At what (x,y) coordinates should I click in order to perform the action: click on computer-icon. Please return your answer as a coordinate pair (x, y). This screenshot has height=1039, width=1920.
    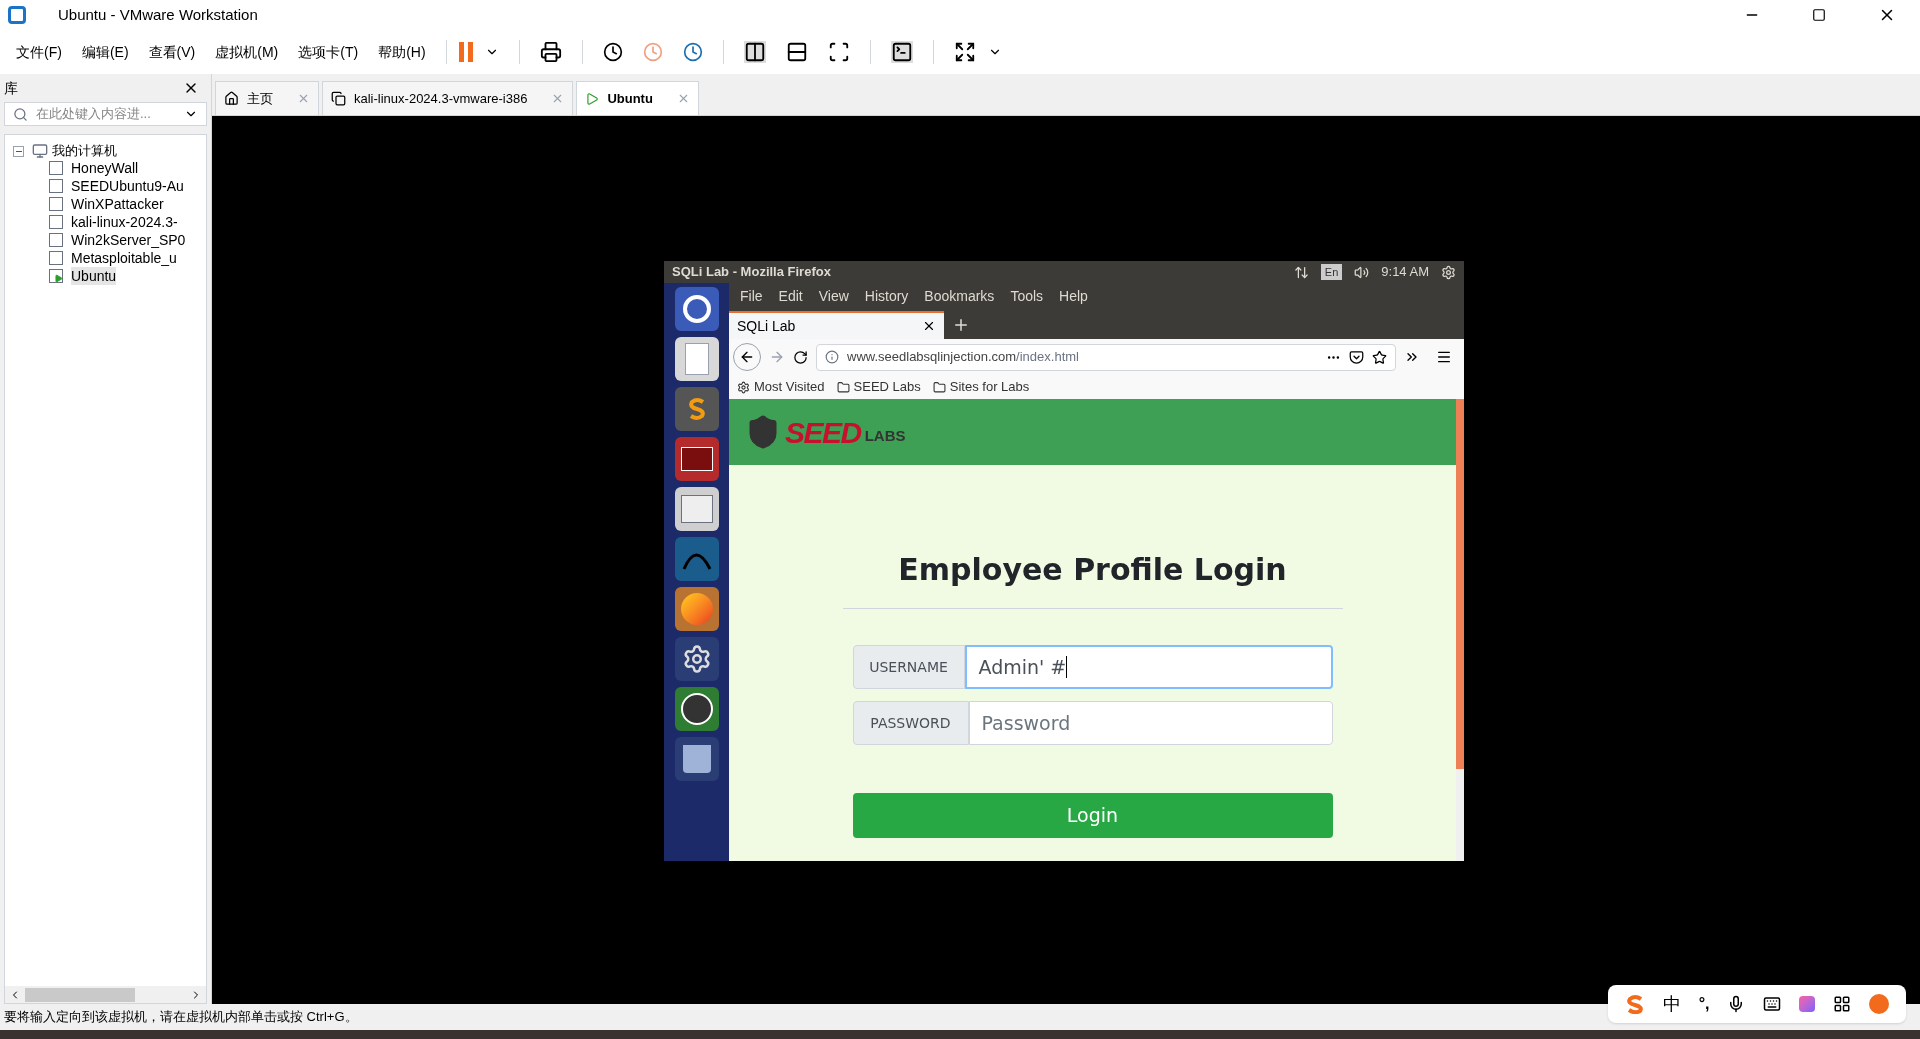
    Looking at the image, I should click on (40, 151).